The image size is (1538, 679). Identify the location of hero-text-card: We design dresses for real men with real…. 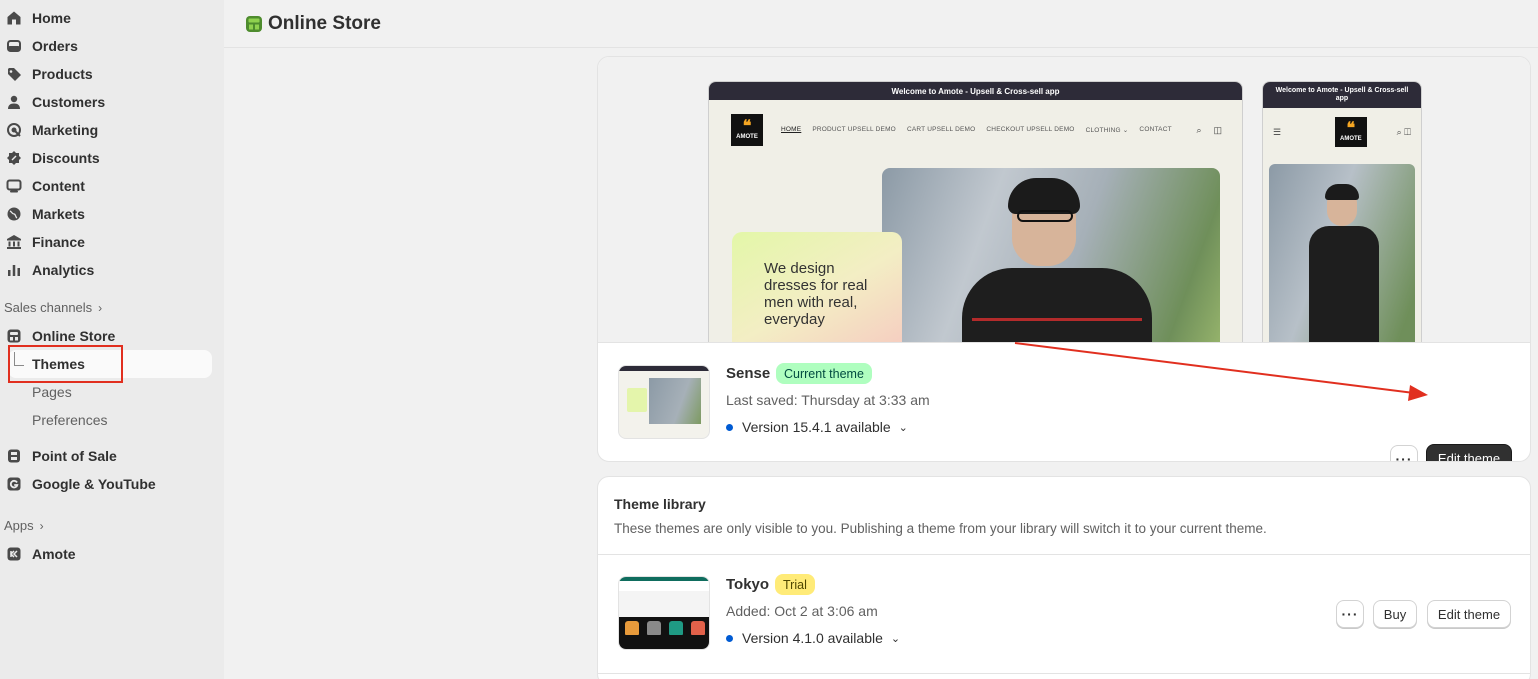
(817, 287).